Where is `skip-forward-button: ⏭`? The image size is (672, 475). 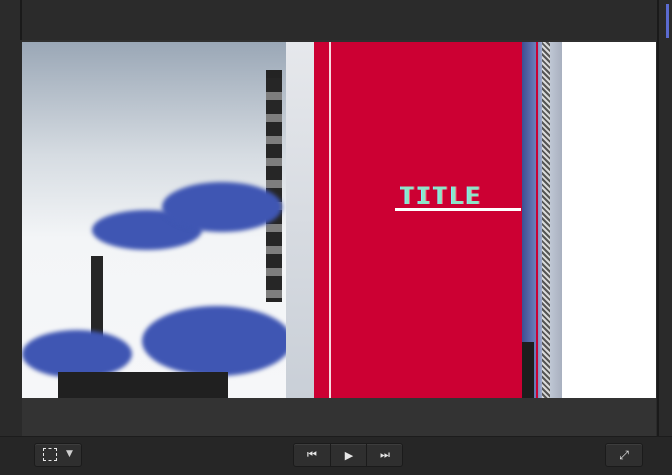 skip-forward-button: ⏭ is located at coordinates (384, 455).